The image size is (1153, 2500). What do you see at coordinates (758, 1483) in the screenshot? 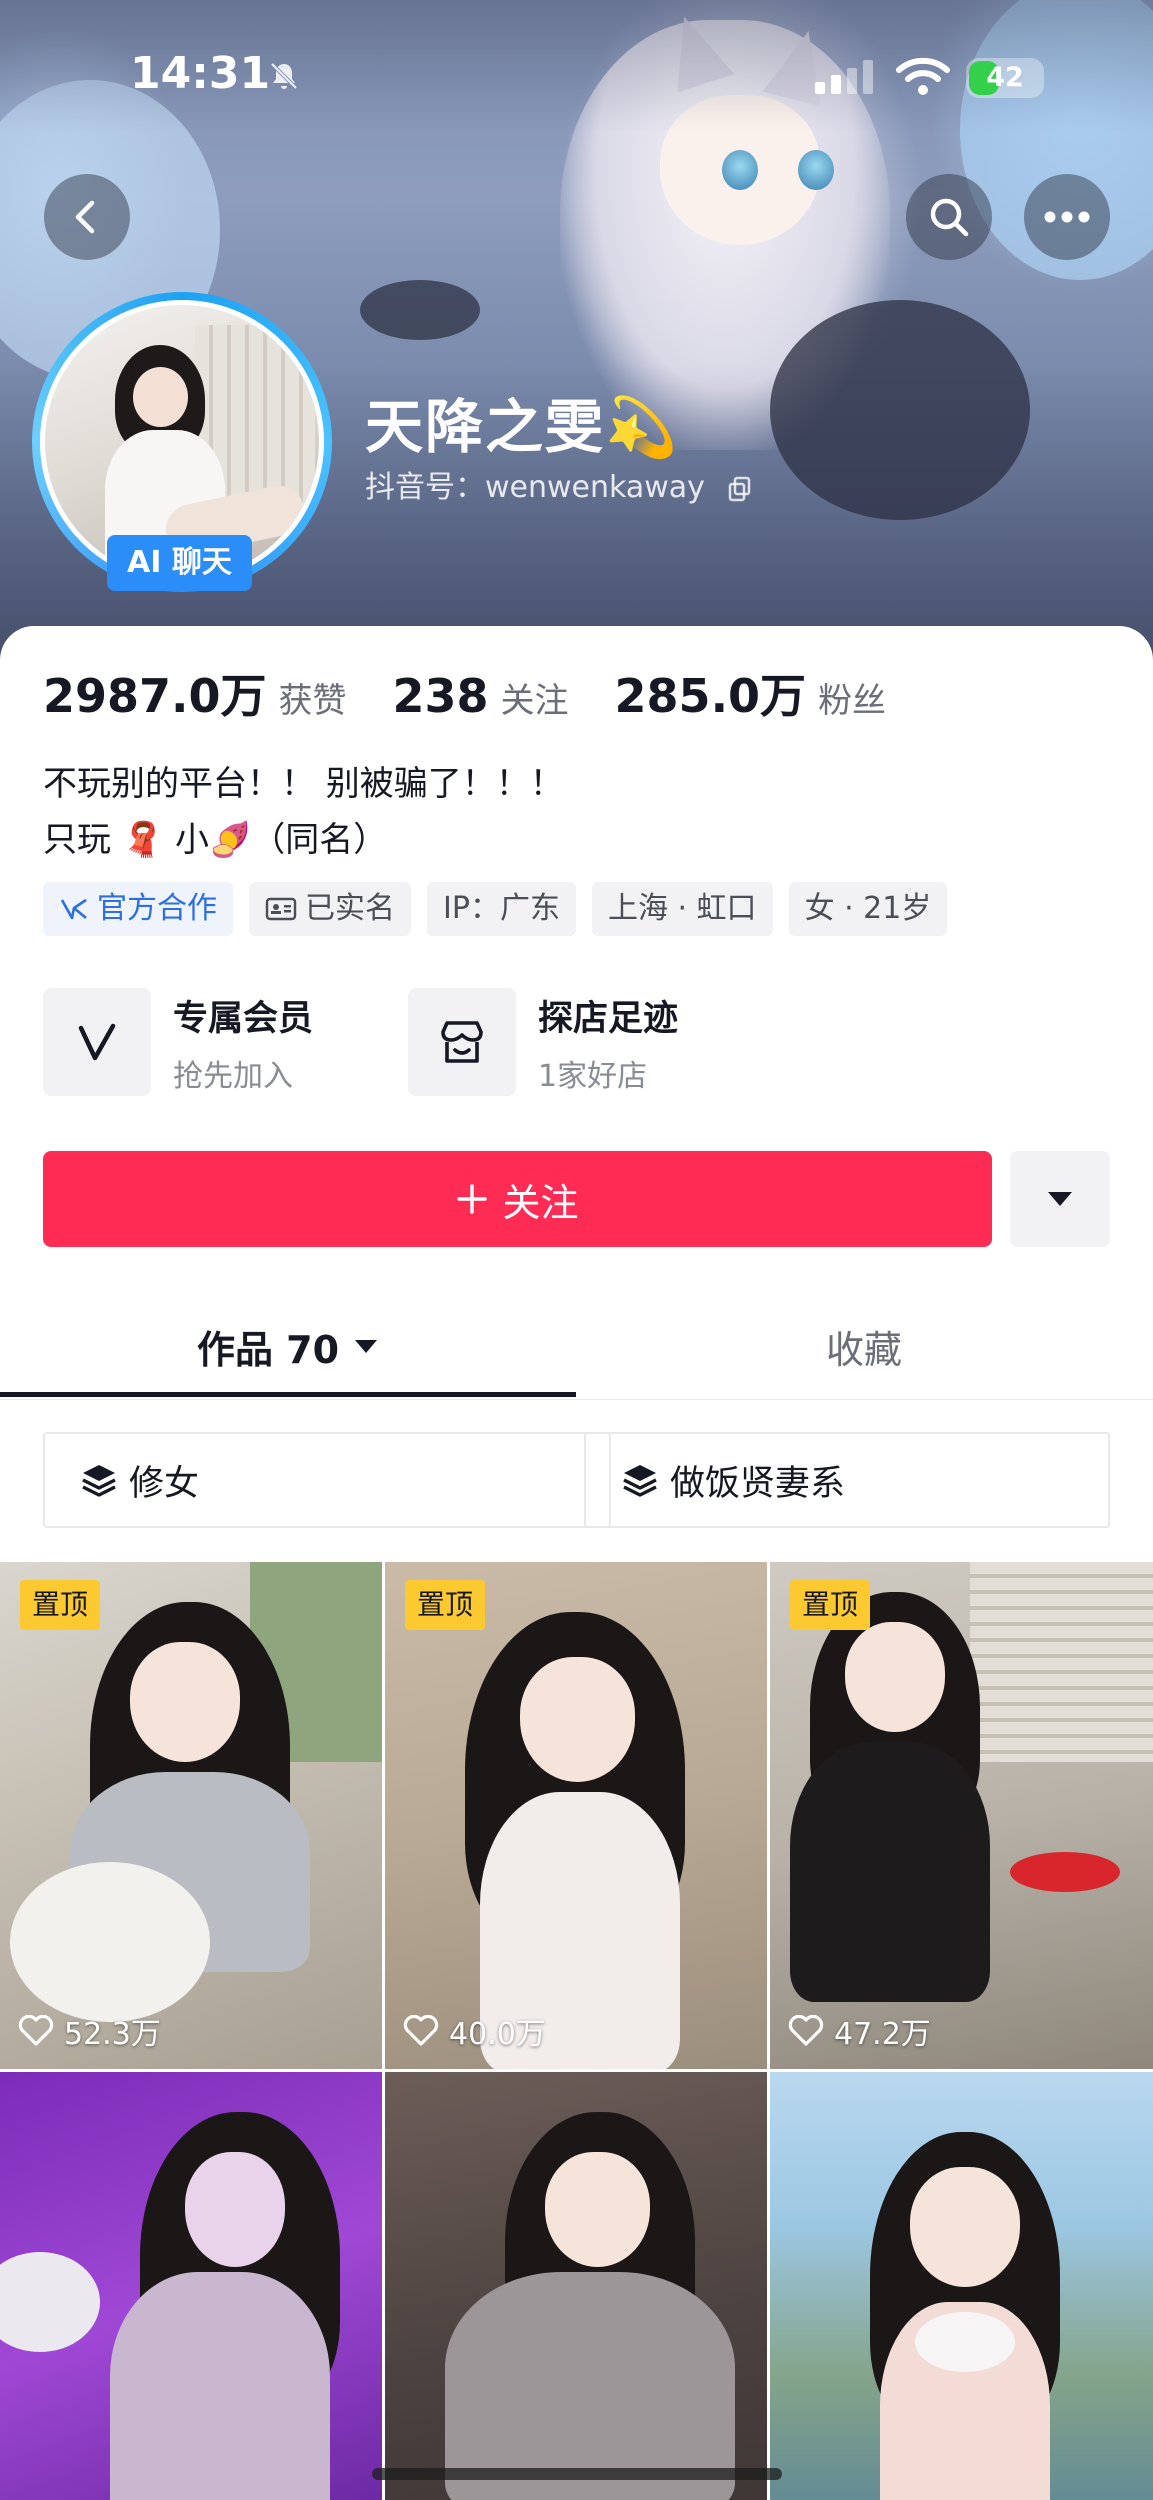
I see `collection-label: 做饭贤妻系` at bounding box center [758, 1483].